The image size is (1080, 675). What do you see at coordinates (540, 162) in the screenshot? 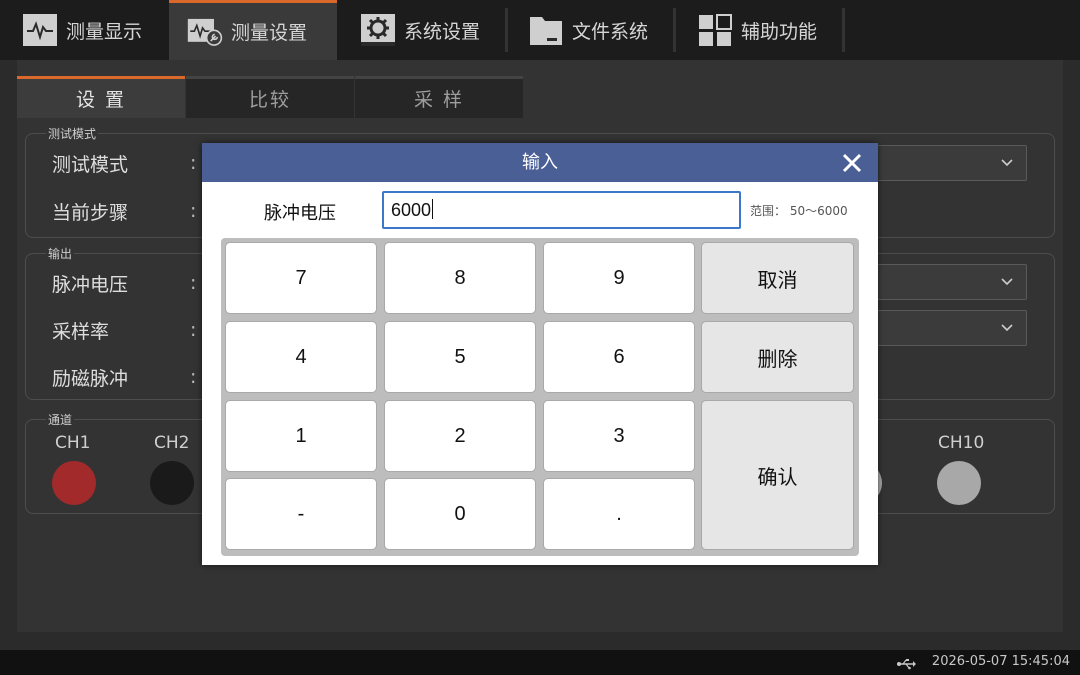
I see `dialog-title: 输入` at bounding box center [540, 162].